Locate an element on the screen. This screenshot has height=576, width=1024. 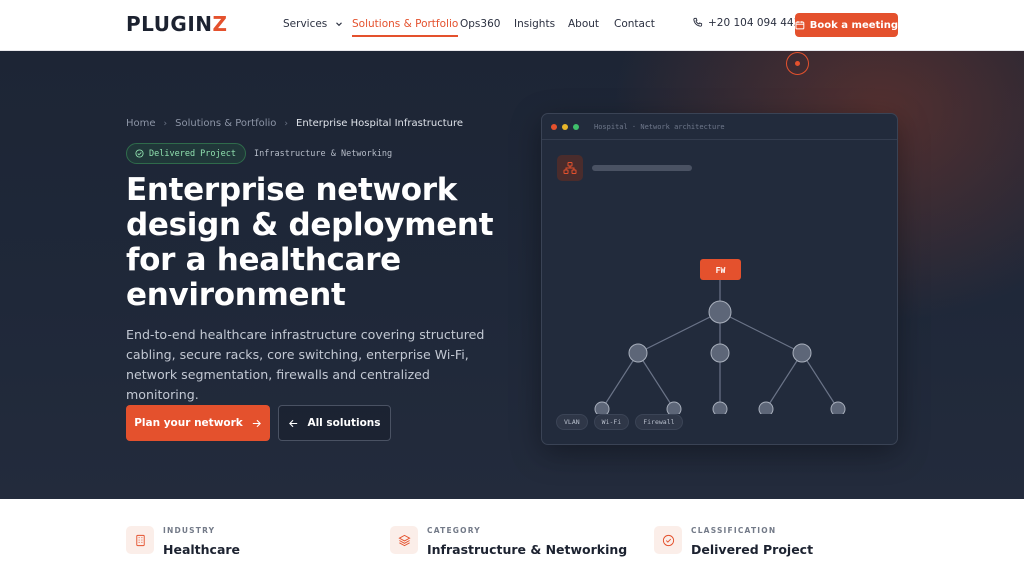
info-category: CATEGORY Infrastructure & Networking is located at coordinates (508, 541).